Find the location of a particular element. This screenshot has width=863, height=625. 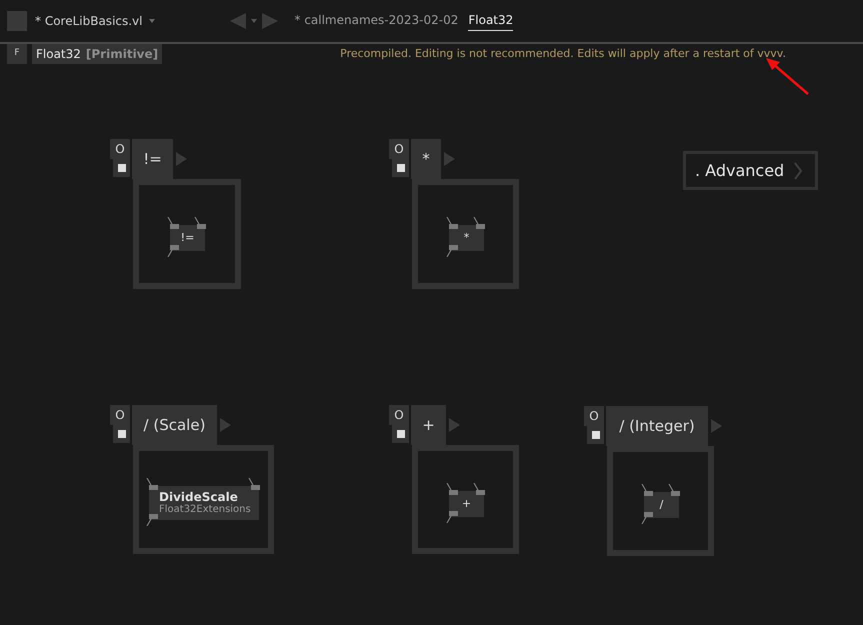

node-name: DivideScale is located at coordinates (198, 497).